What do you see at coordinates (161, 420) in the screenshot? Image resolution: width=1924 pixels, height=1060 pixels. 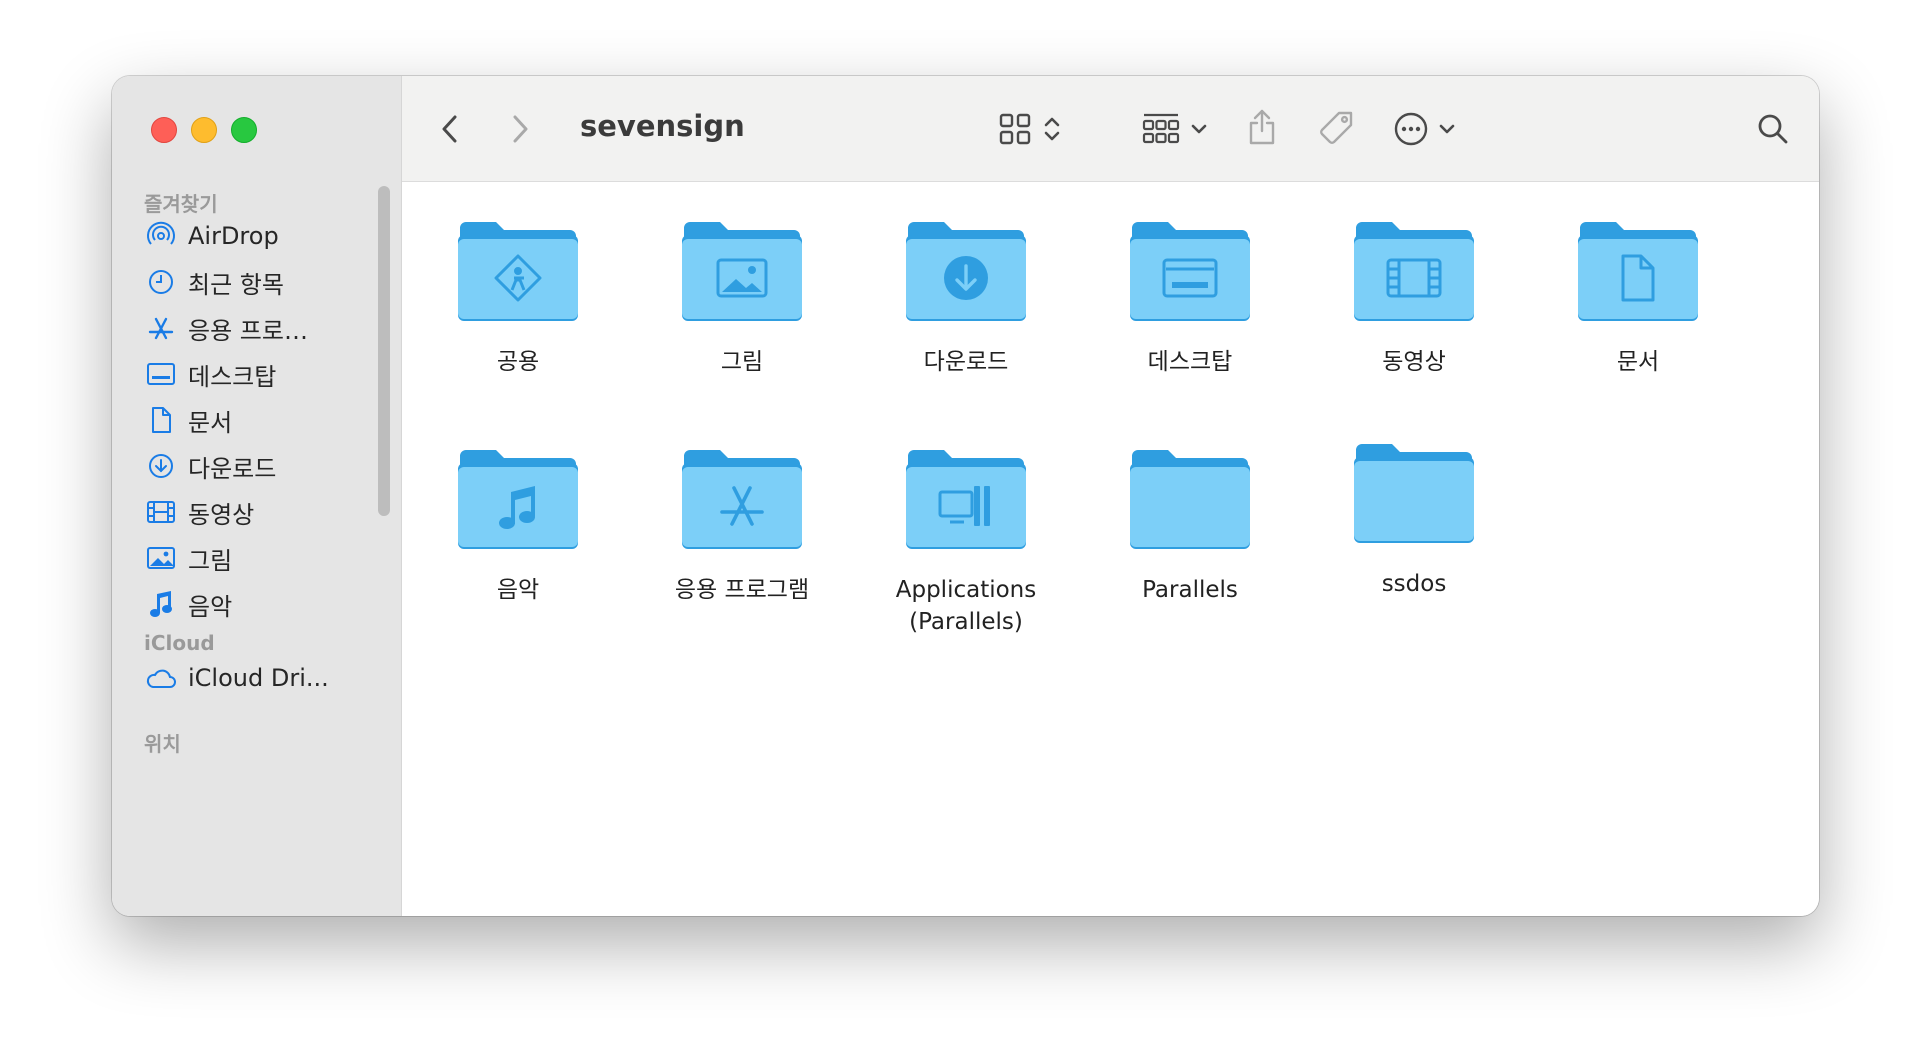 I see `document-icon` at bounding box center [161, 420].